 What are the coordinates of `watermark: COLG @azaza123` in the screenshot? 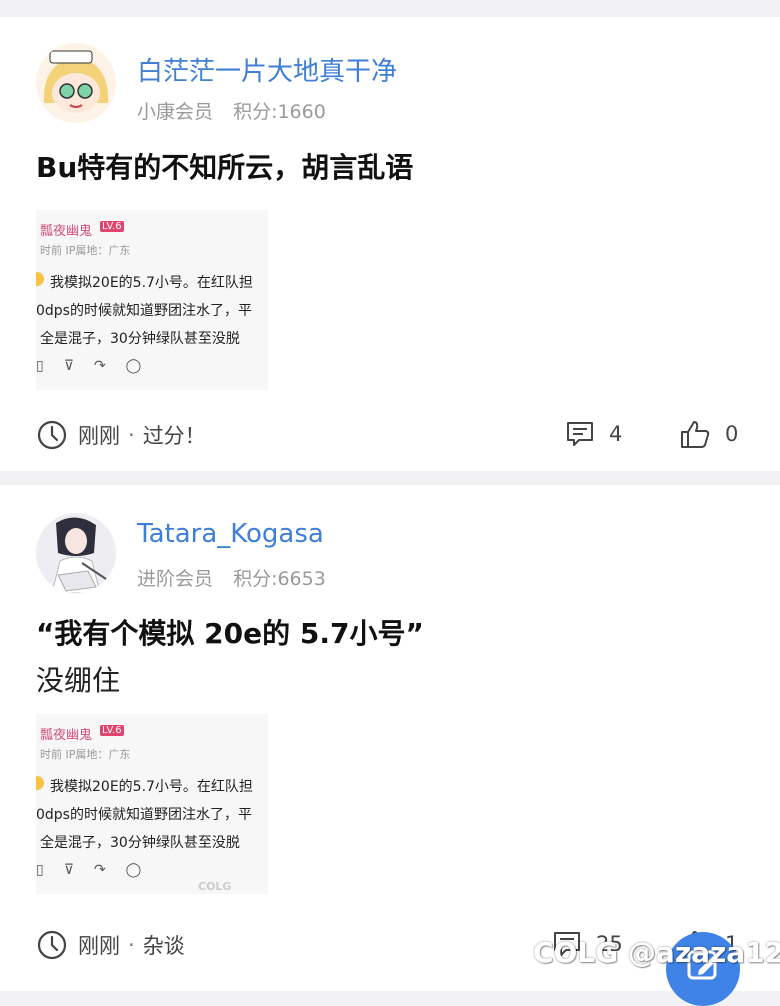 It's located at (656, 952).